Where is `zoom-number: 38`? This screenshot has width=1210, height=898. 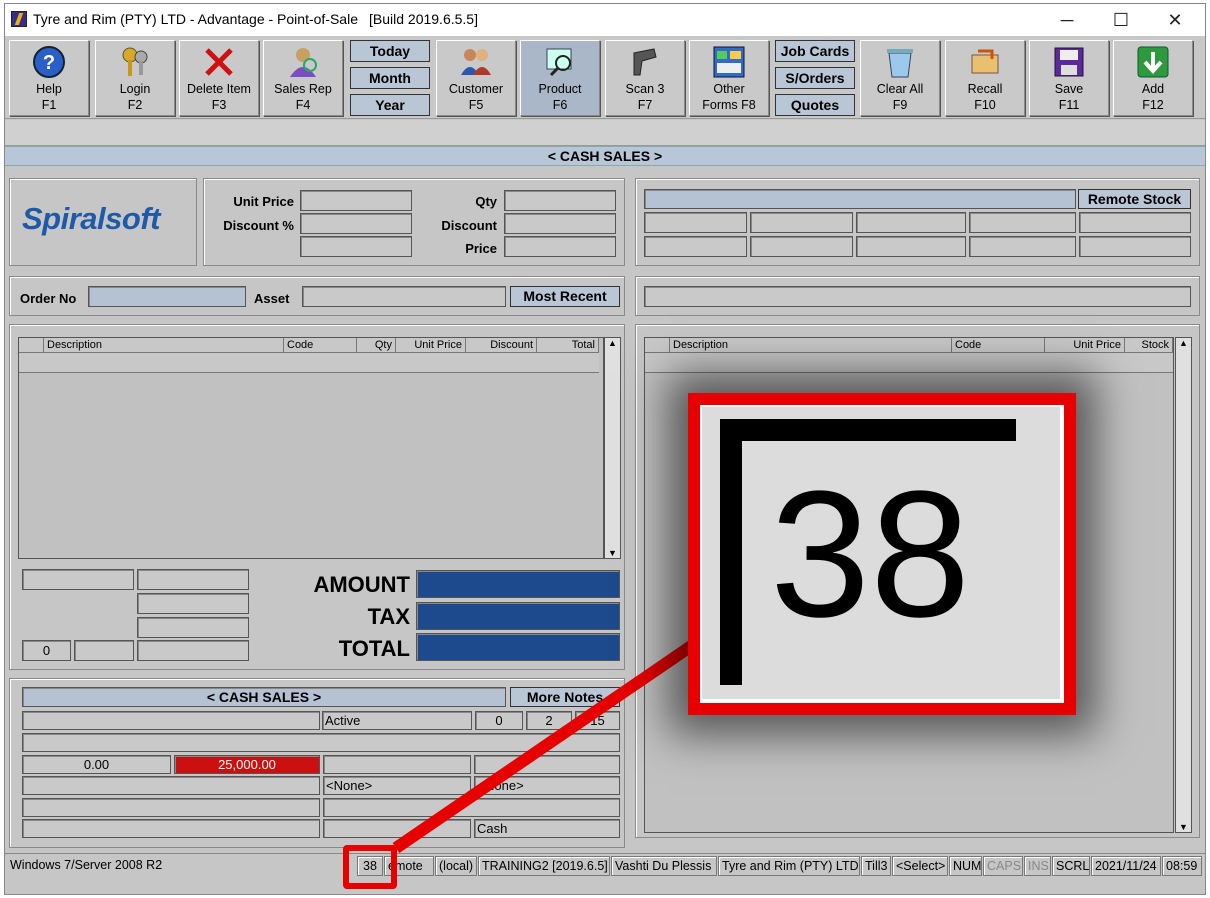
zoom-number: 38 is located at coordinates (870, 554).